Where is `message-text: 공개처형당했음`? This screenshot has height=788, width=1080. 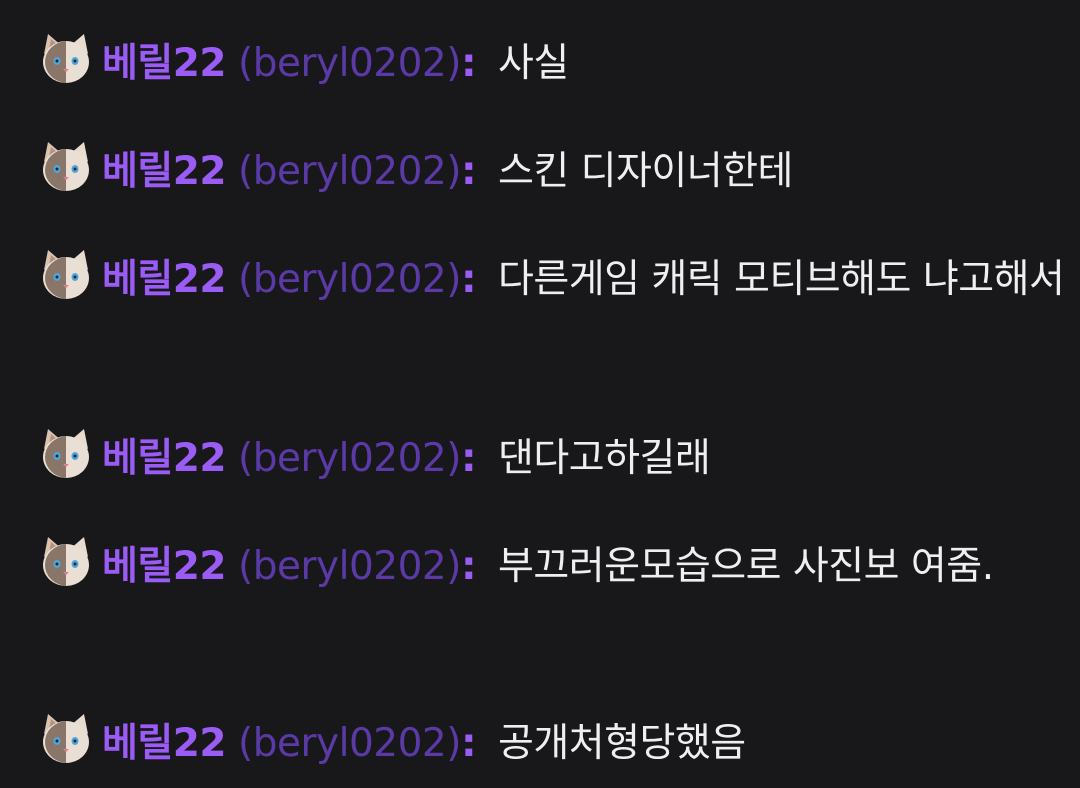 message-text: 공개처형당했음 is located at coordinates (621, 743).